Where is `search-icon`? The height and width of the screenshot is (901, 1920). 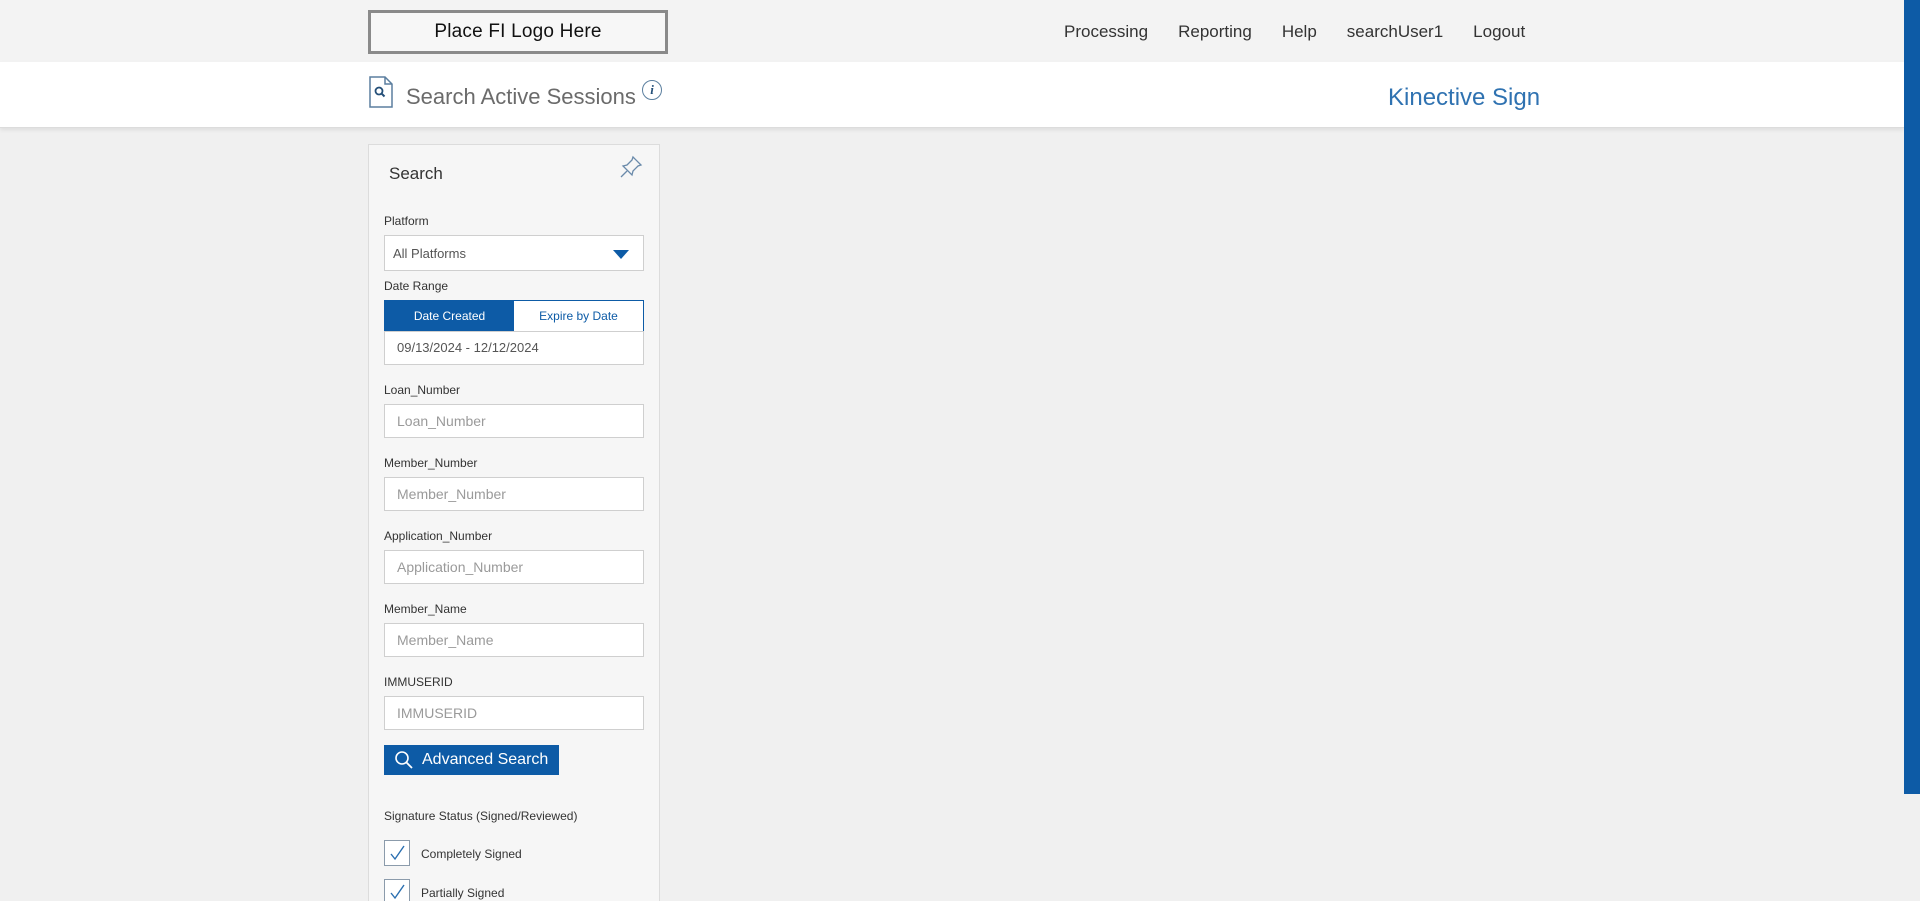
search-icon is located at coordinates (404, 760).